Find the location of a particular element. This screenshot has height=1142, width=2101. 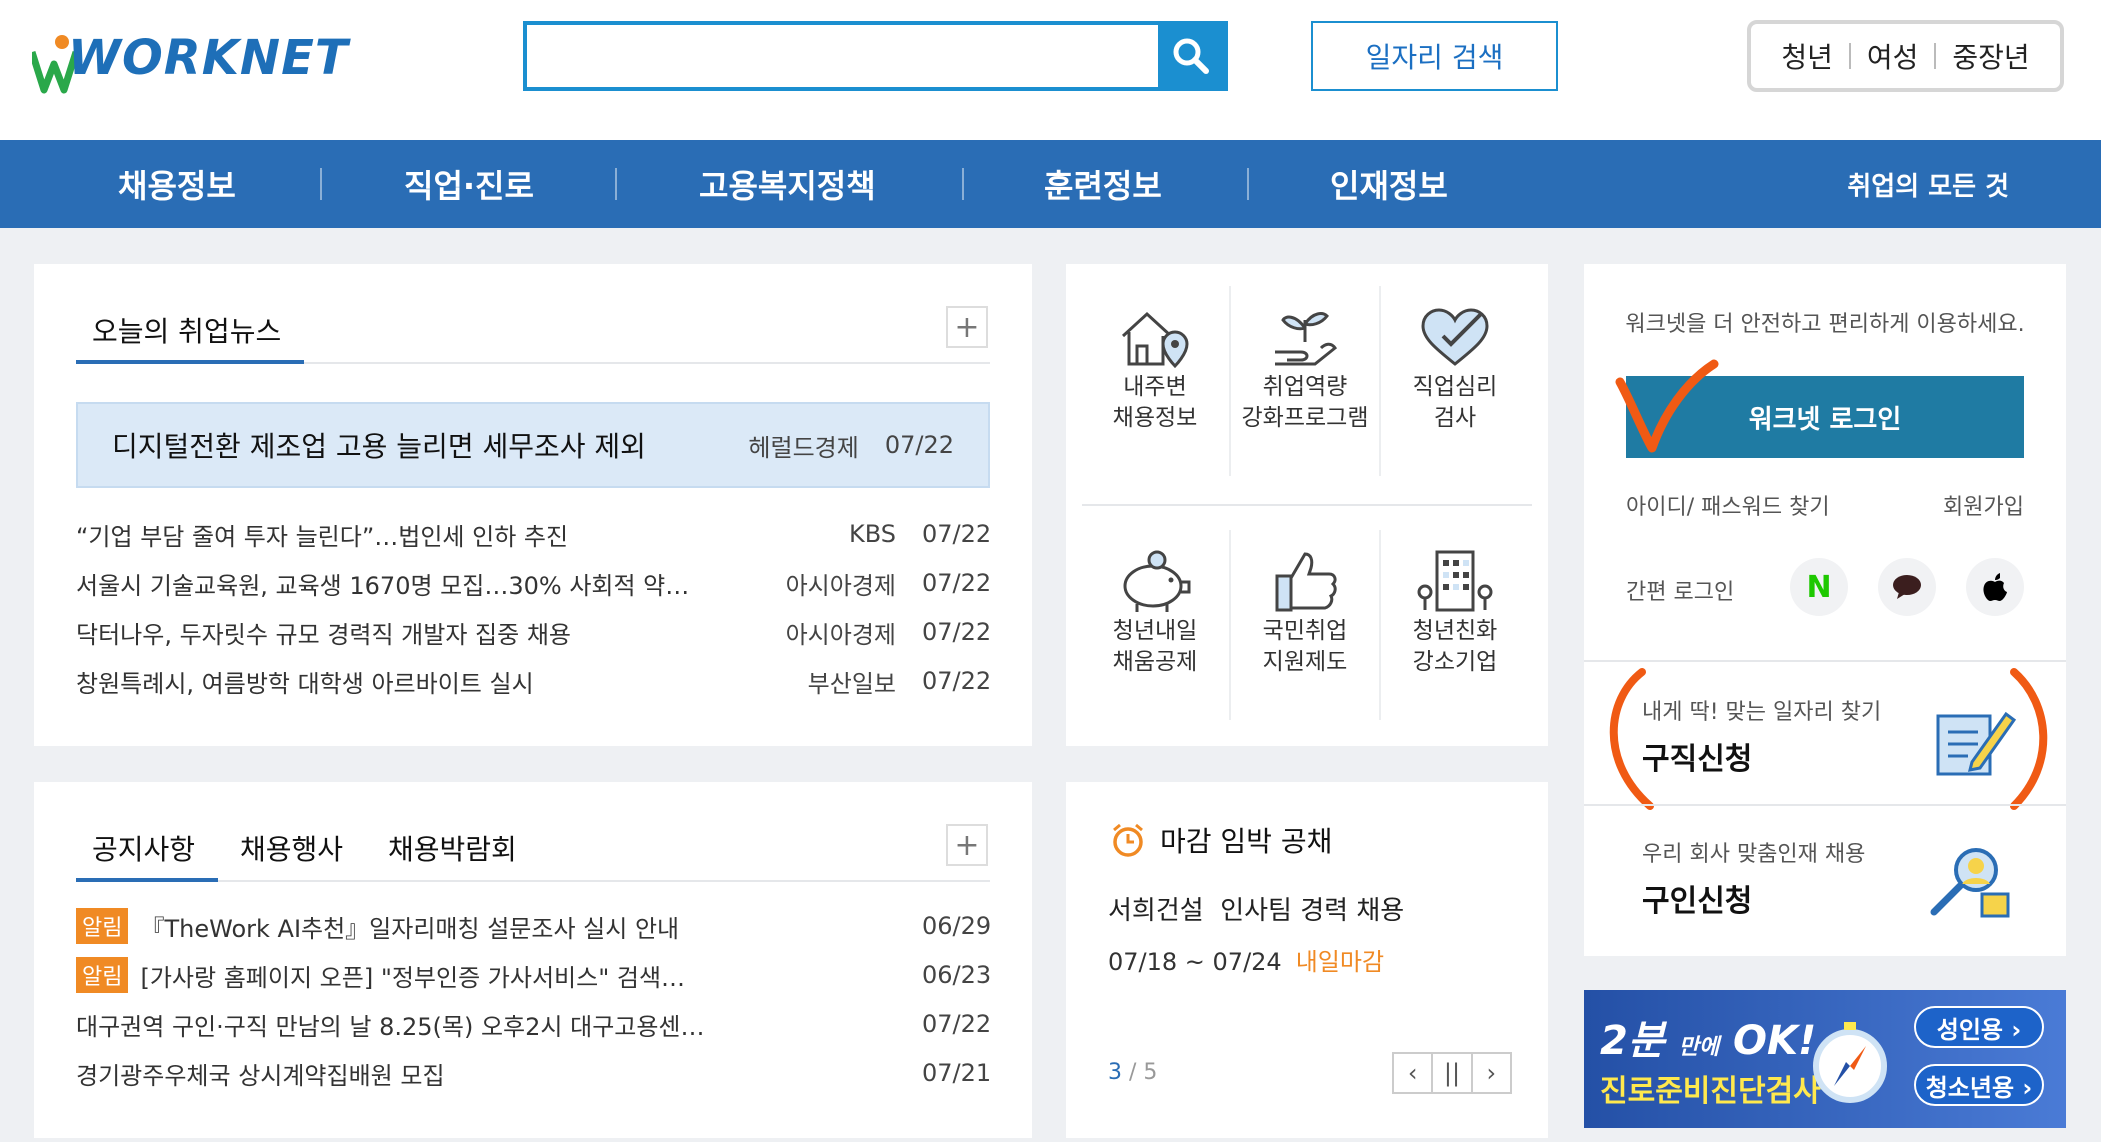

service-youth-savings: 청년내일 채움공제 is located at coordinates (1155, 612).